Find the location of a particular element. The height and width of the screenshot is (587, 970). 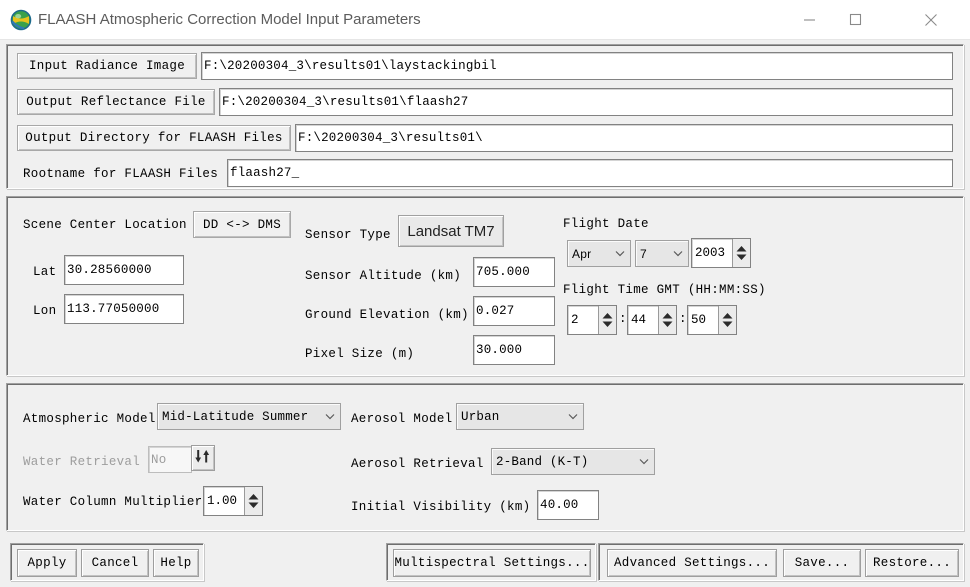

flight-minute-value: 44 is located at coordinates (639, 320).